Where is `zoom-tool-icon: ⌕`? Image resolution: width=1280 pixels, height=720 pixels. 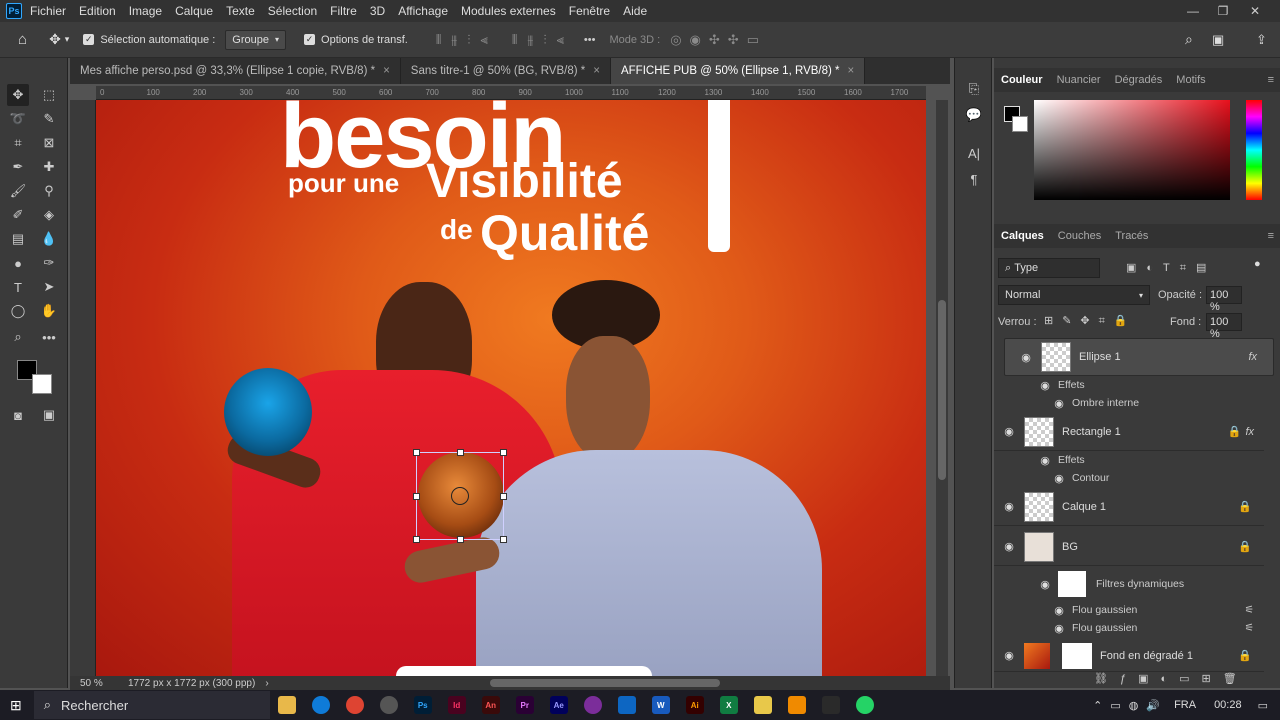 zoom-tool-icon: ⌕ is located at coordinates (18, 337).